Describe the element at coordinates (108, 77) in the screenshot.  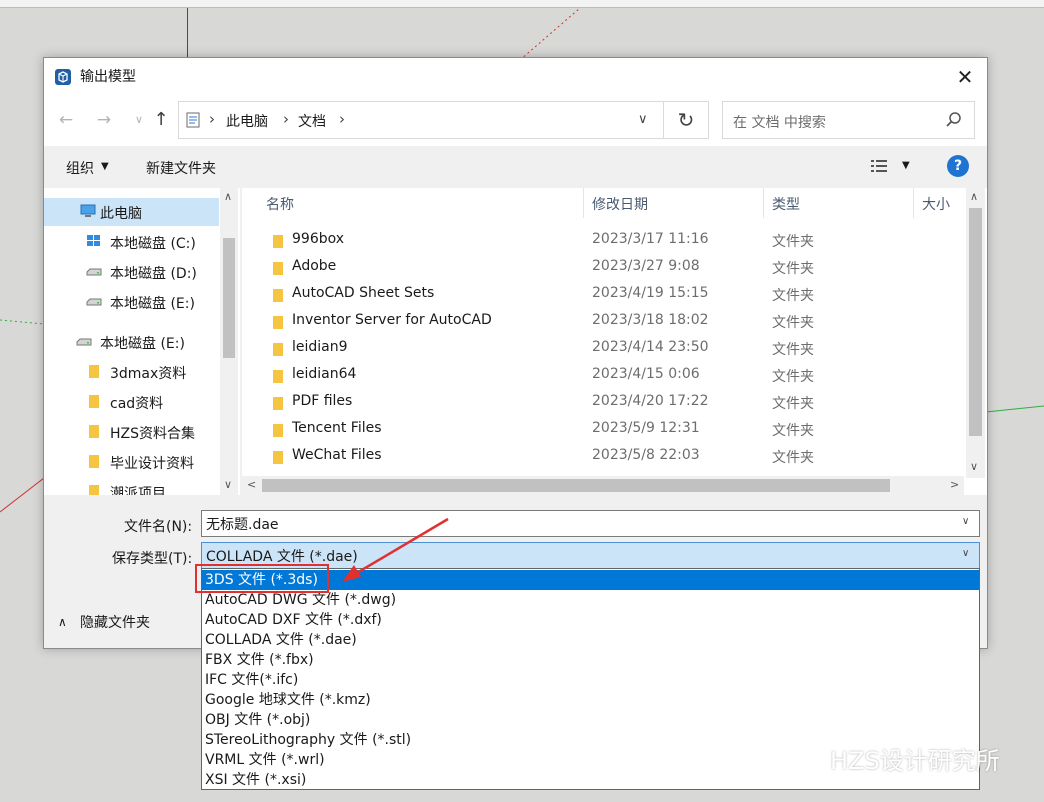
I see `dialog-title: 输出模型` at that location.